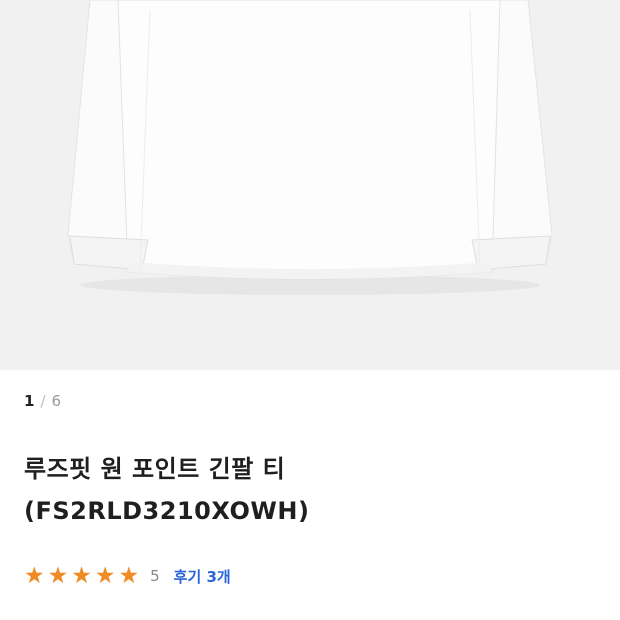 Image resolution: width=620 pixels, height=620 pixels. I want to click on pager-current: 1, so click(29, 401).